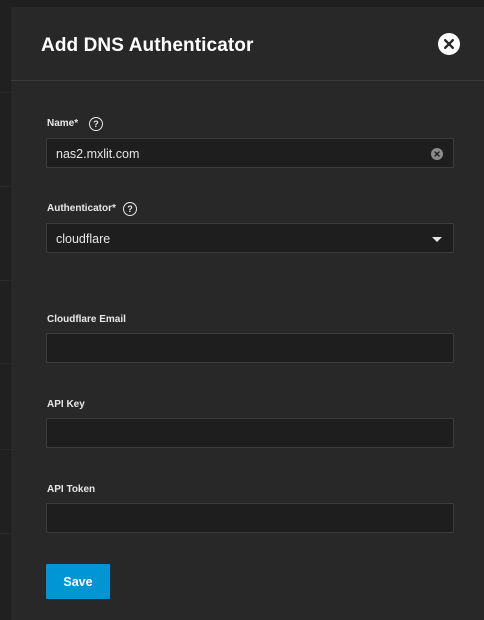  Describe the element at coordinates (71, 489) in the screenshot. I see `api-token-label: API Token` at that location.